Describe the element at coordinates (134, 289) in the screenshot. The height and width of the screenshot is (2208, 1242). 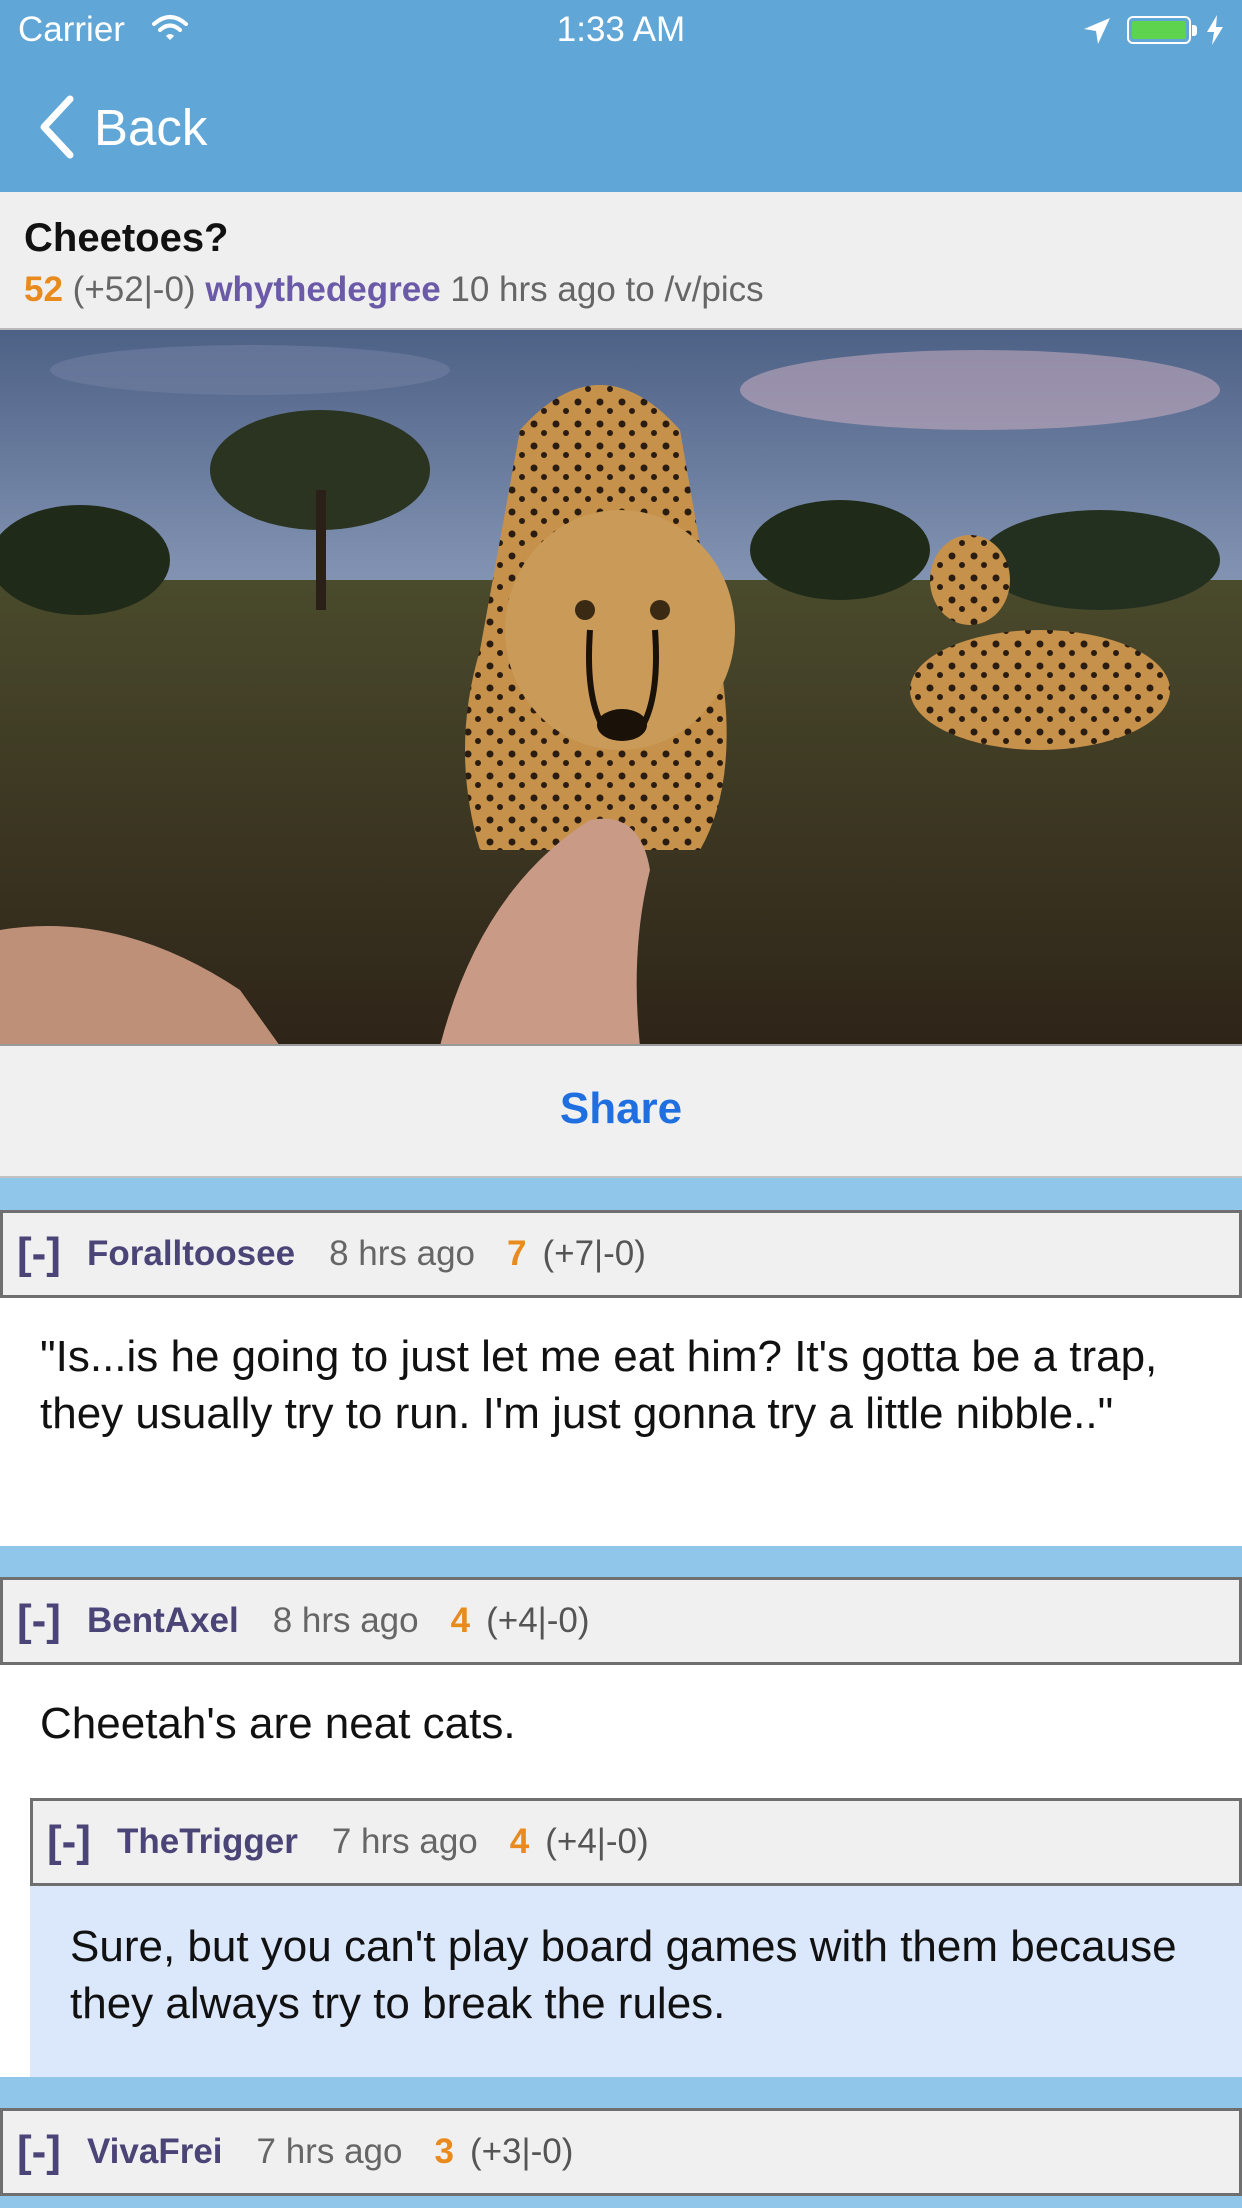
I see `post-votes: (+52|-0)` at that location.